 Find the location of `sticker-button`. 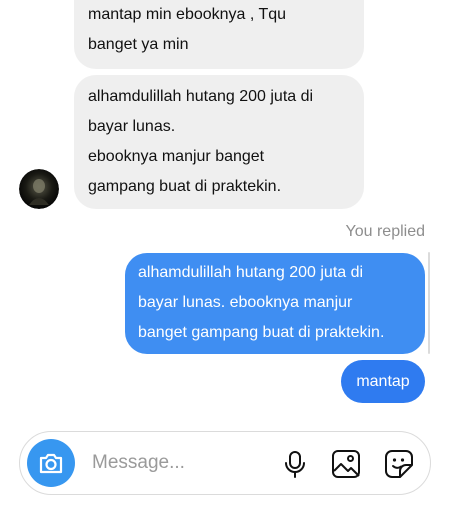

sticker-button is located at coordinates (399, 464).